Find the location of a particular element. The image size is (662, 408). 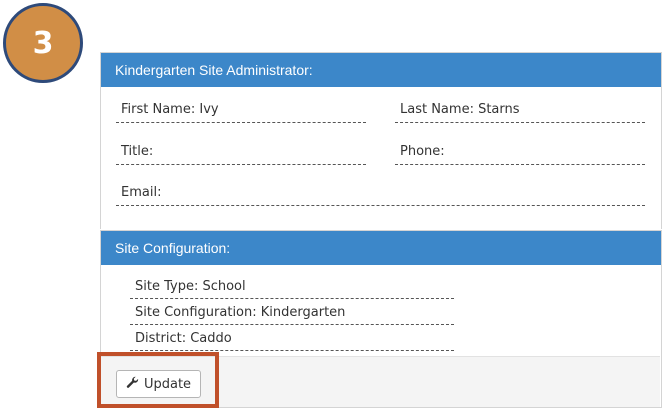

site-configuration-header: Site Configuration: is located at coordinates (381, 248).